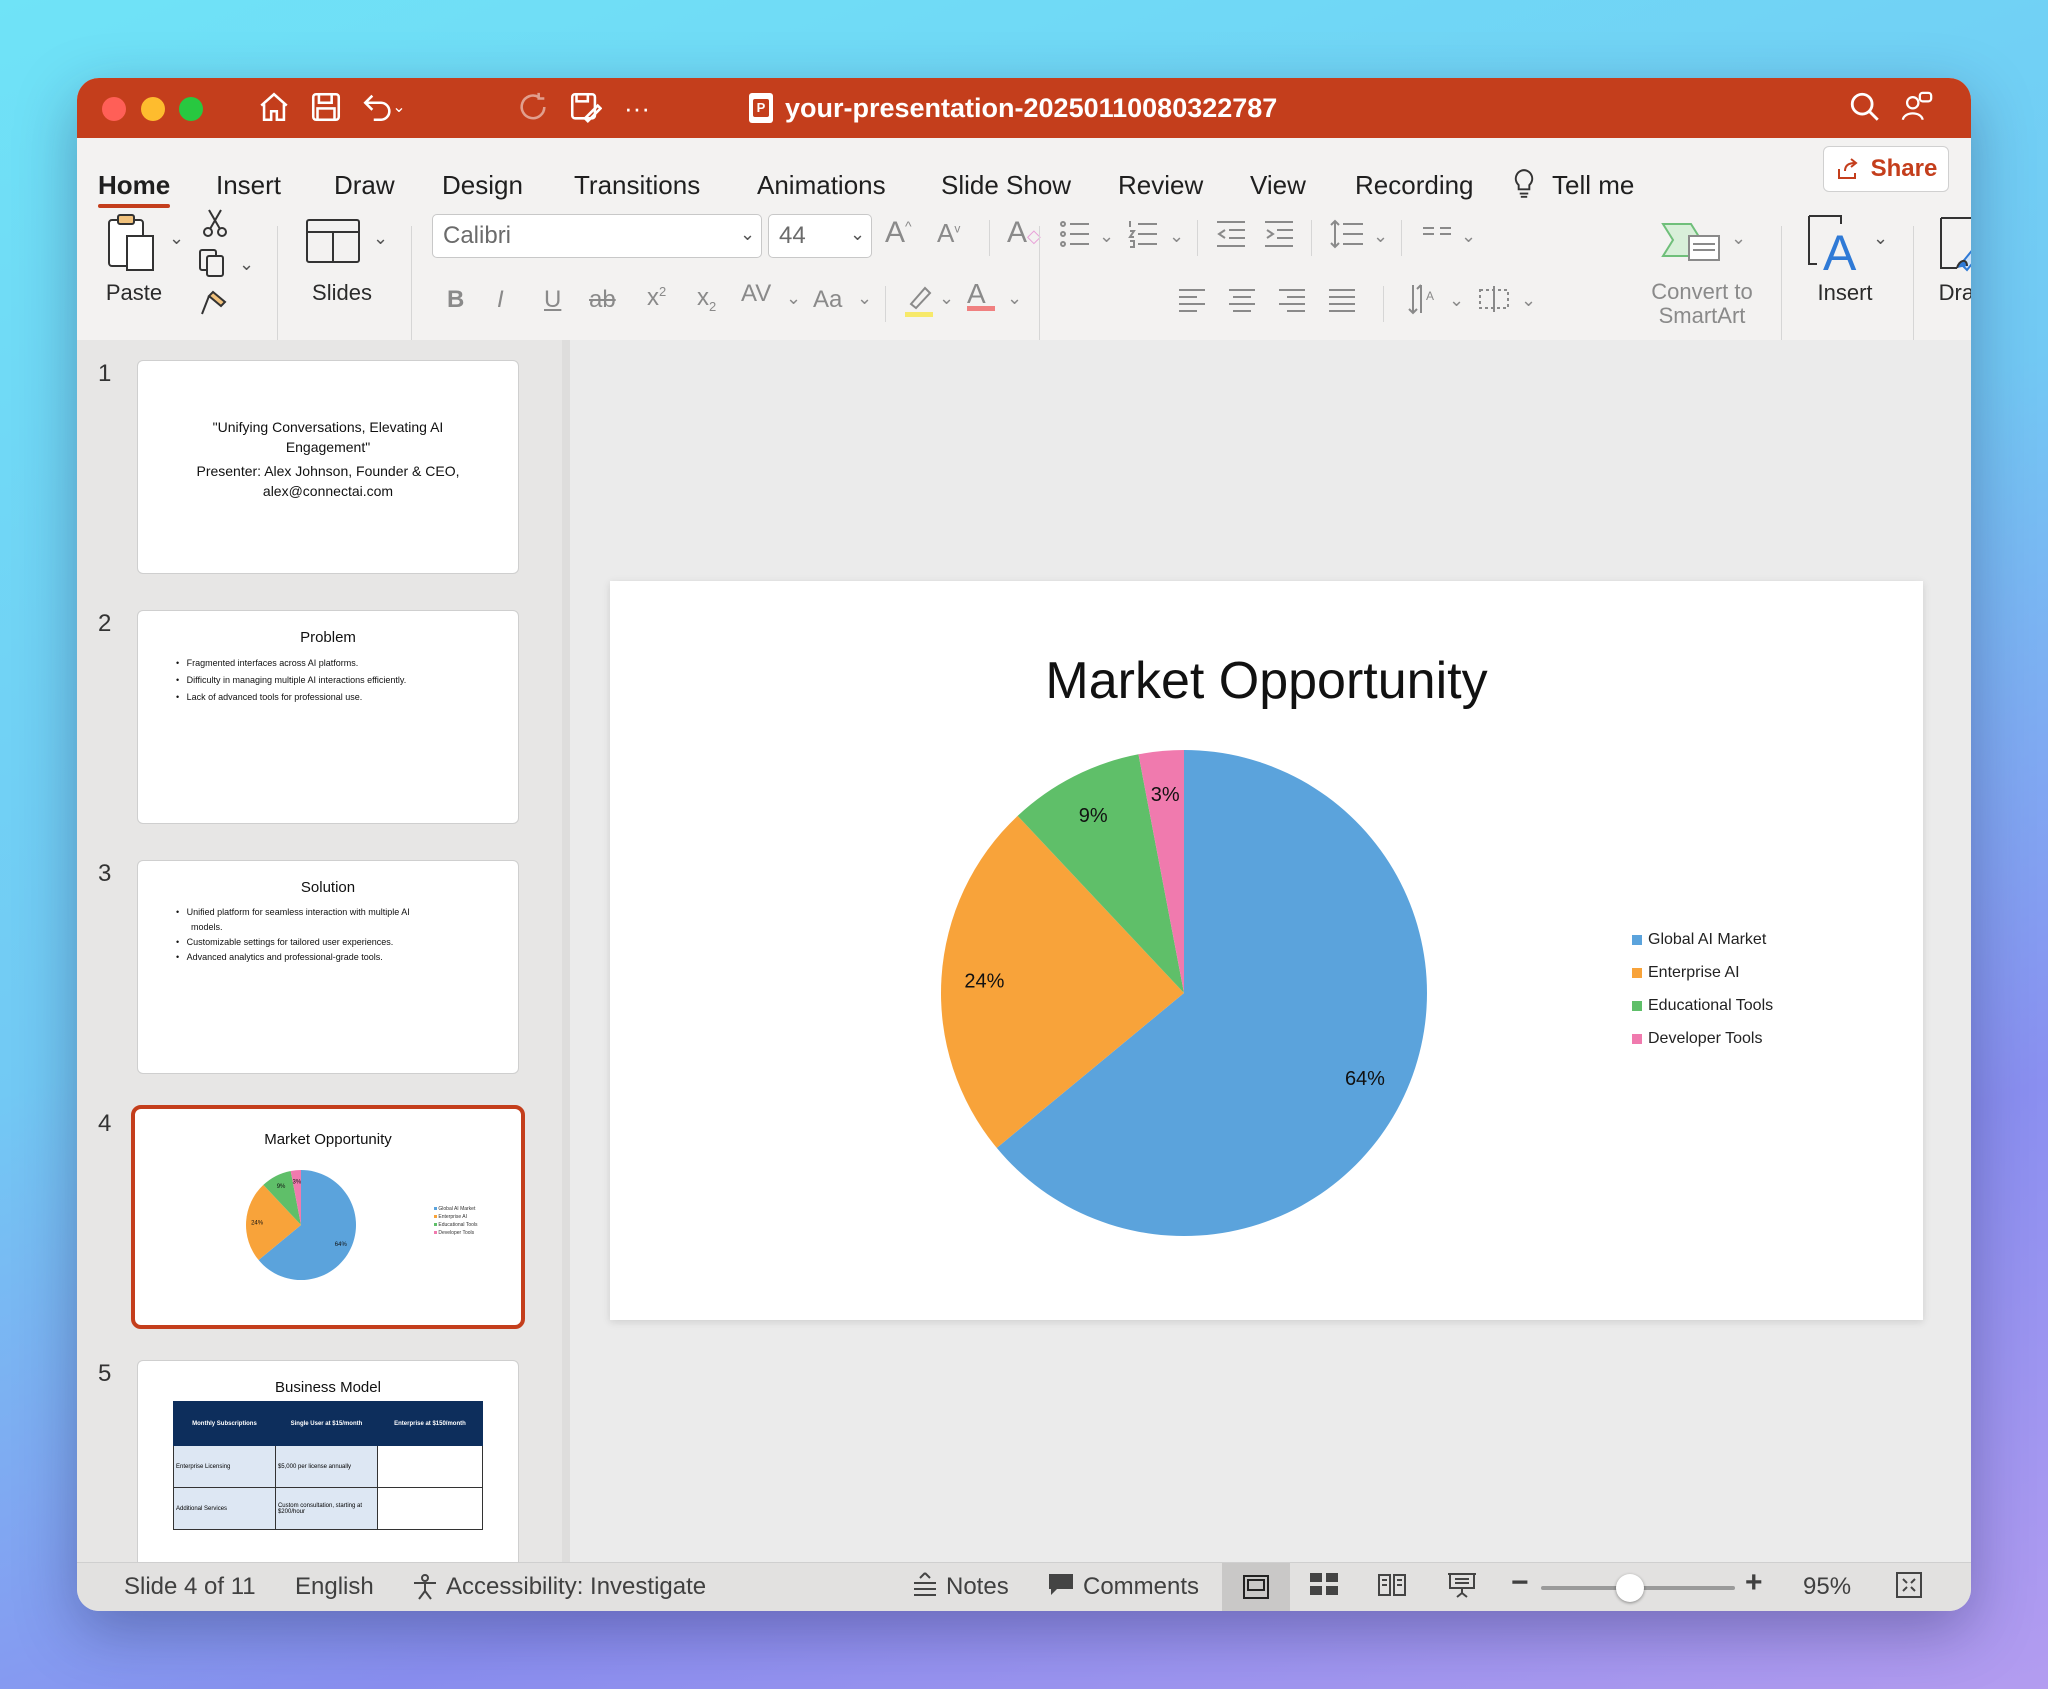 The image size is (2048, 1689). Describe the element at coordinates (566, 951) in the screenshot. I see `pane-splitter` at that location.